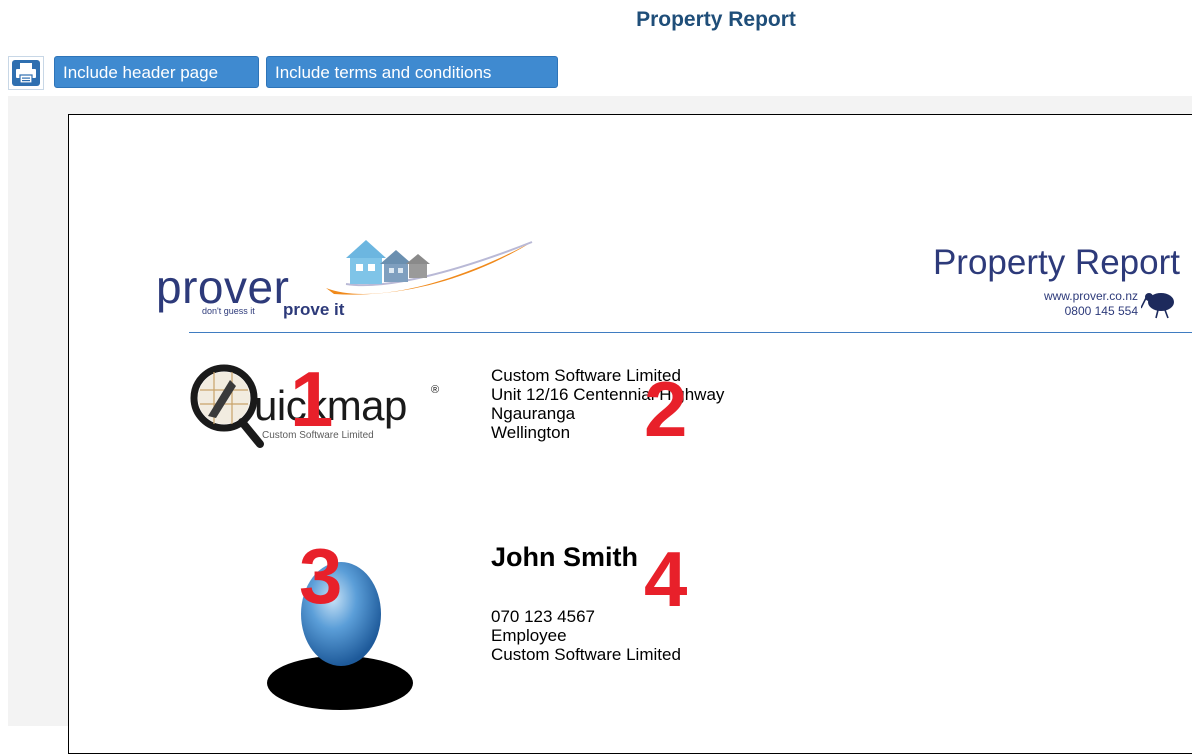  I want to click on annotation-marker-3: 3, so click(321, 576).